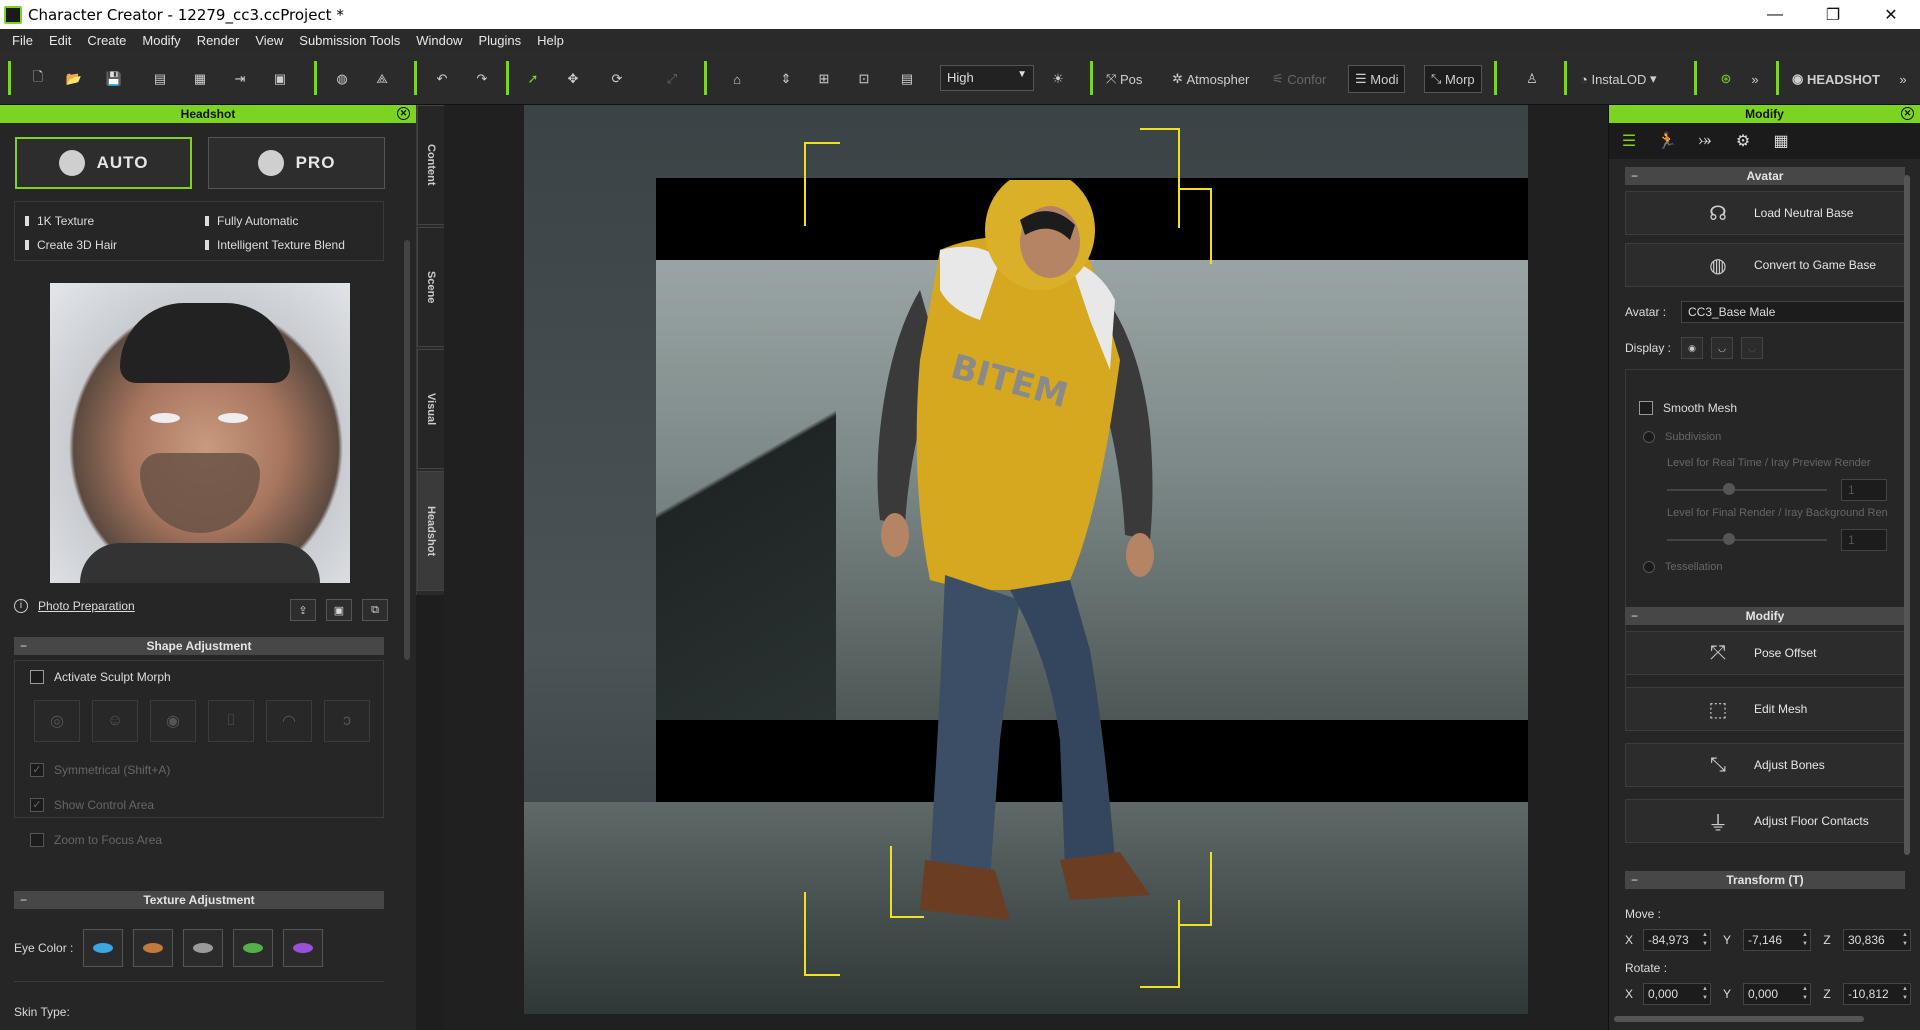 This screenshot has width=1920, height=1030. I want to click on atmosphere-button: ✲ Atmospher, so click(1210, 79).